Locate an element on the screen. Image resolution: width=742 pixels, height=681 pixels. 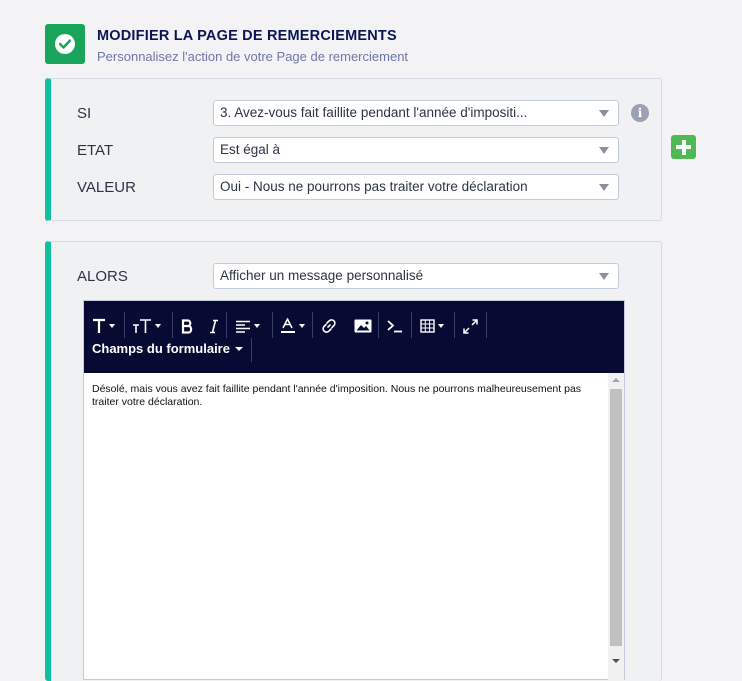
table-icon is located at coordinates (427, 326).